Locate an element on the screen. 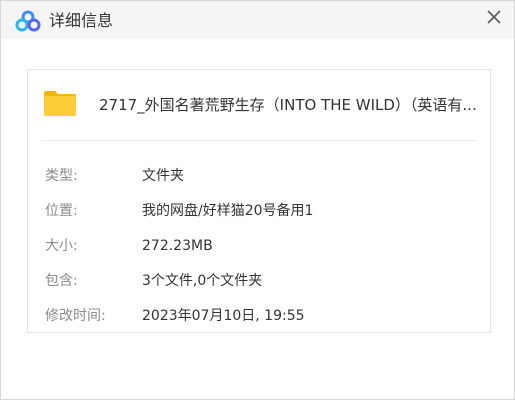 The height and width of the screenshot is (400, 515). folder-icon is located at coordinates (60, 103).